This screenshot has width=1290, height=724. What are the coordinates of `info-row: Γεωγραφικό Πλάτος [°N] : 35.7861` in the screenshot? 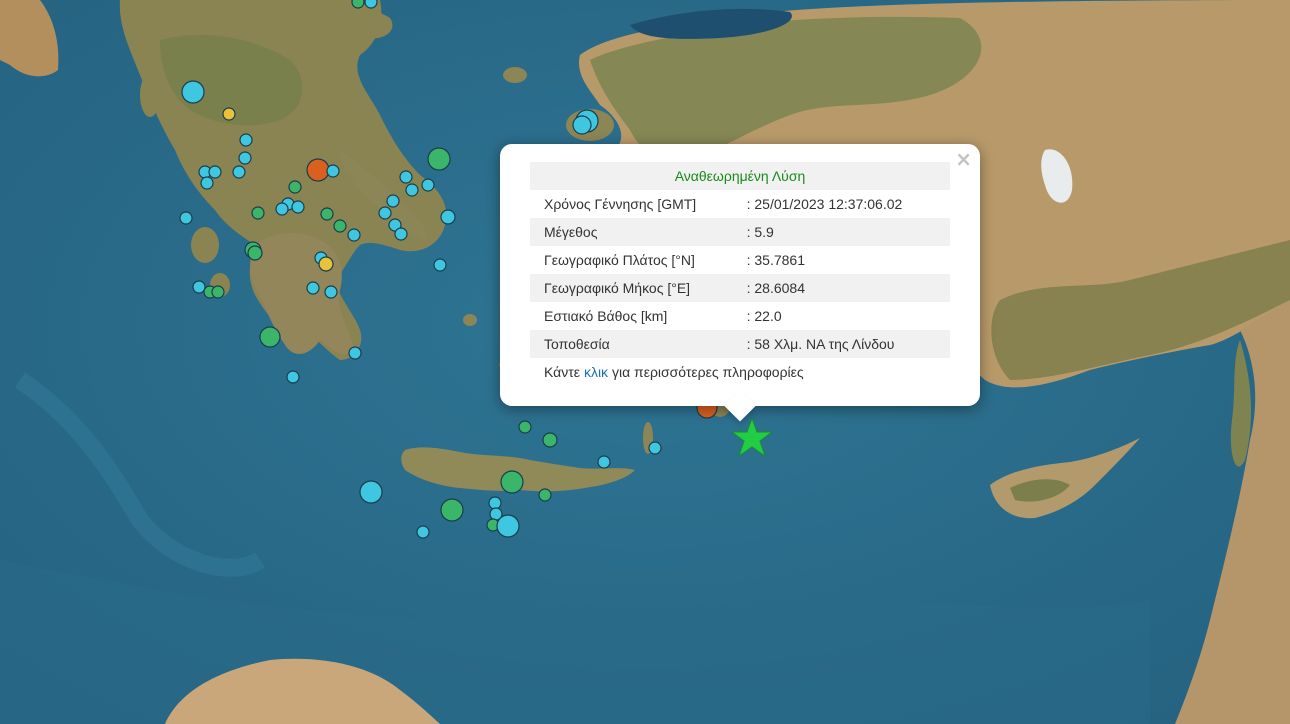 It's located at (740, 260).